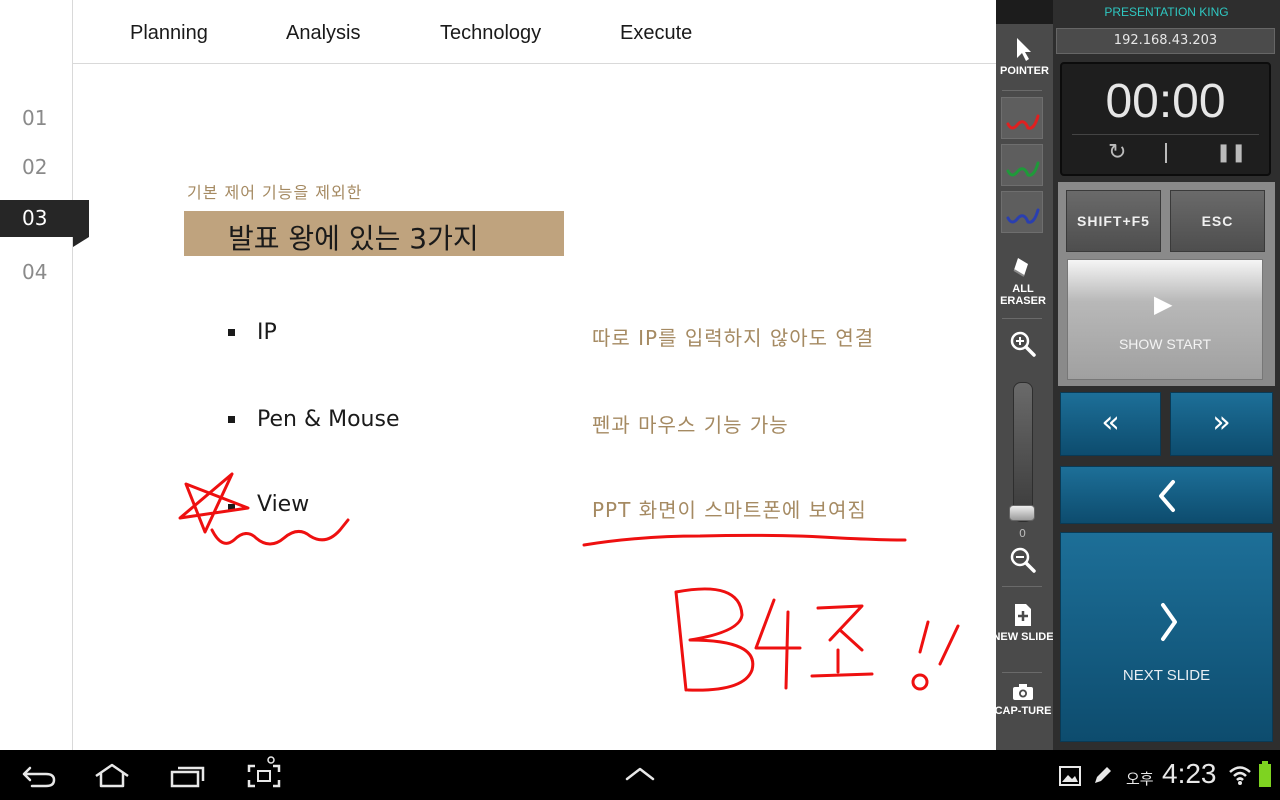  What do you see at coordinates (35, 272) in the screenshot?
I see `section-number-04: 04` at bounding box center [35, 272].